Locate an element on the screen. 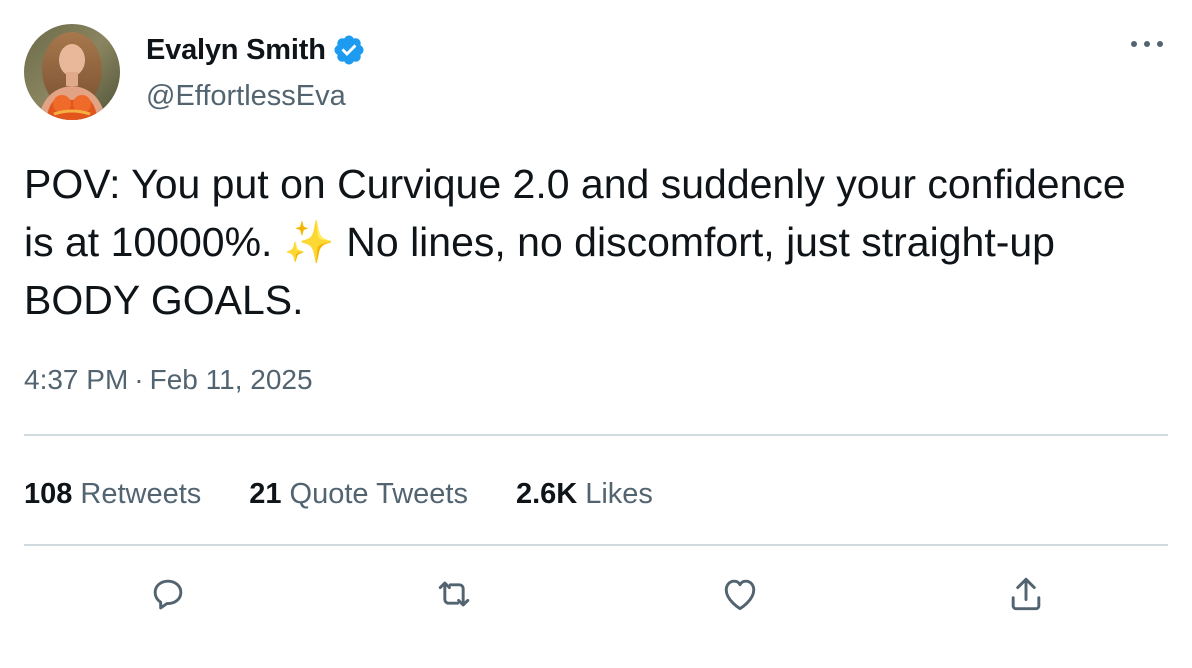 The height and width of the screenshot is (668, 1192). author-display-name: Evalyn Smith is located at coordinates (236, 50).